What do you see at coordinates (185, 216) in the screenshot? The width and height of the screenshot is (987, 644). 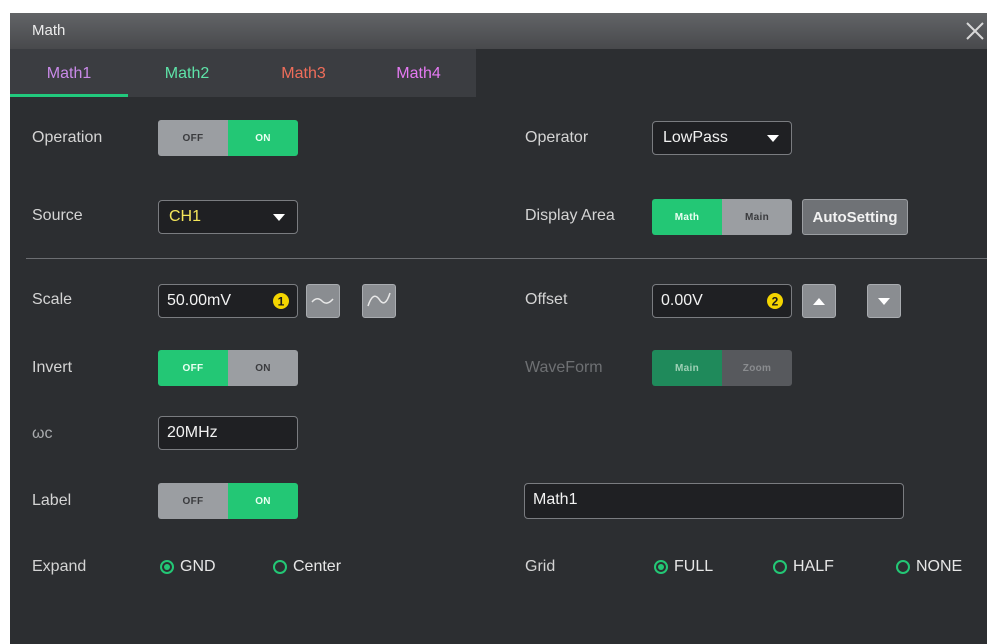 I see `source-value: CH1` at bounding box center [185, 216].